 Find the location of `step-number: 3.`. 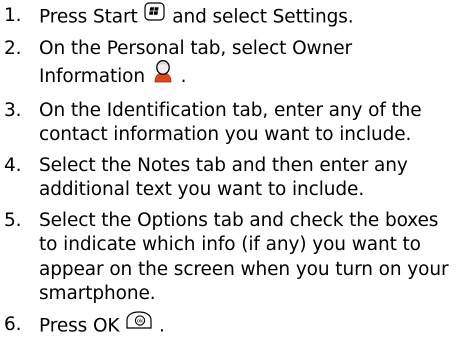

step-number: 3. is located at coordinates (13, 110).